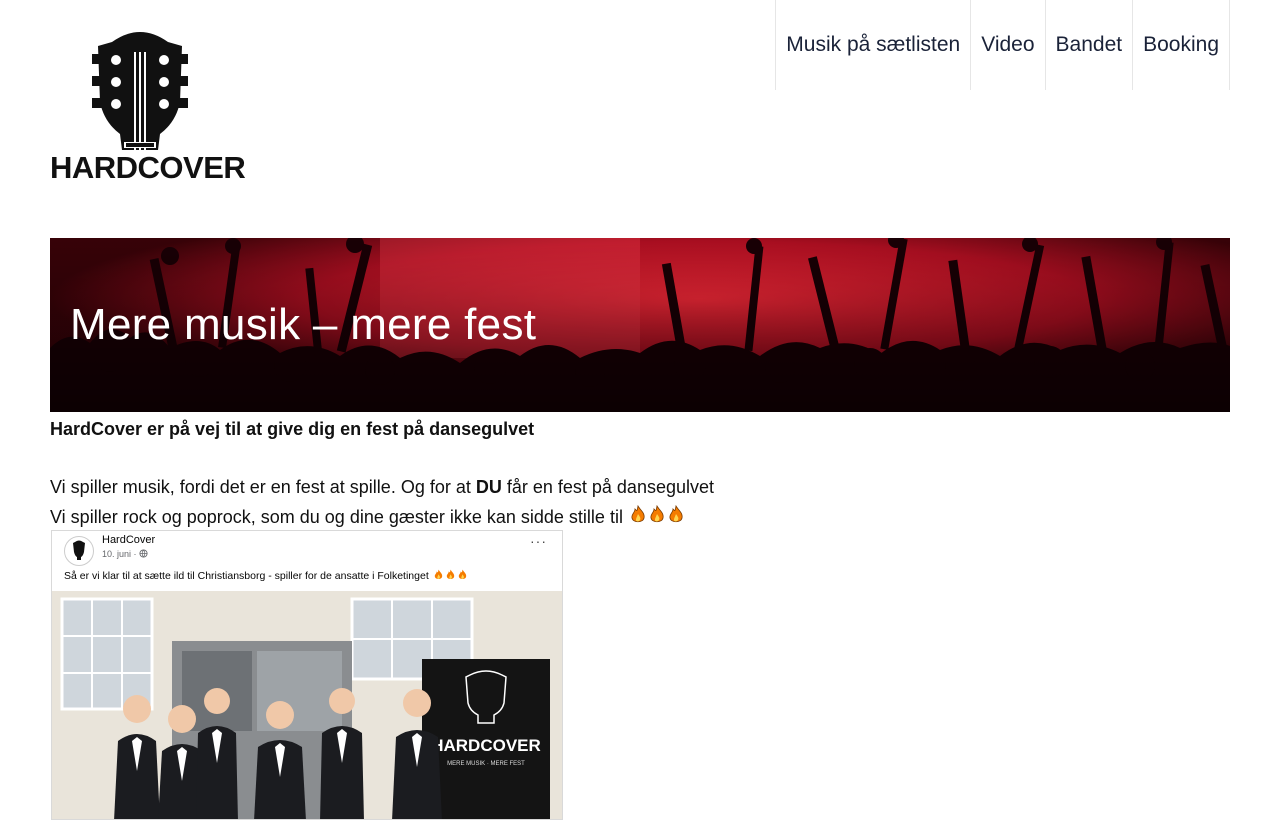 The height and width of the screenshot is (820, 1280). I want to click on band-photo: HARDCOVER MERE MUSIK · MERE FEST, so click(307, 705).